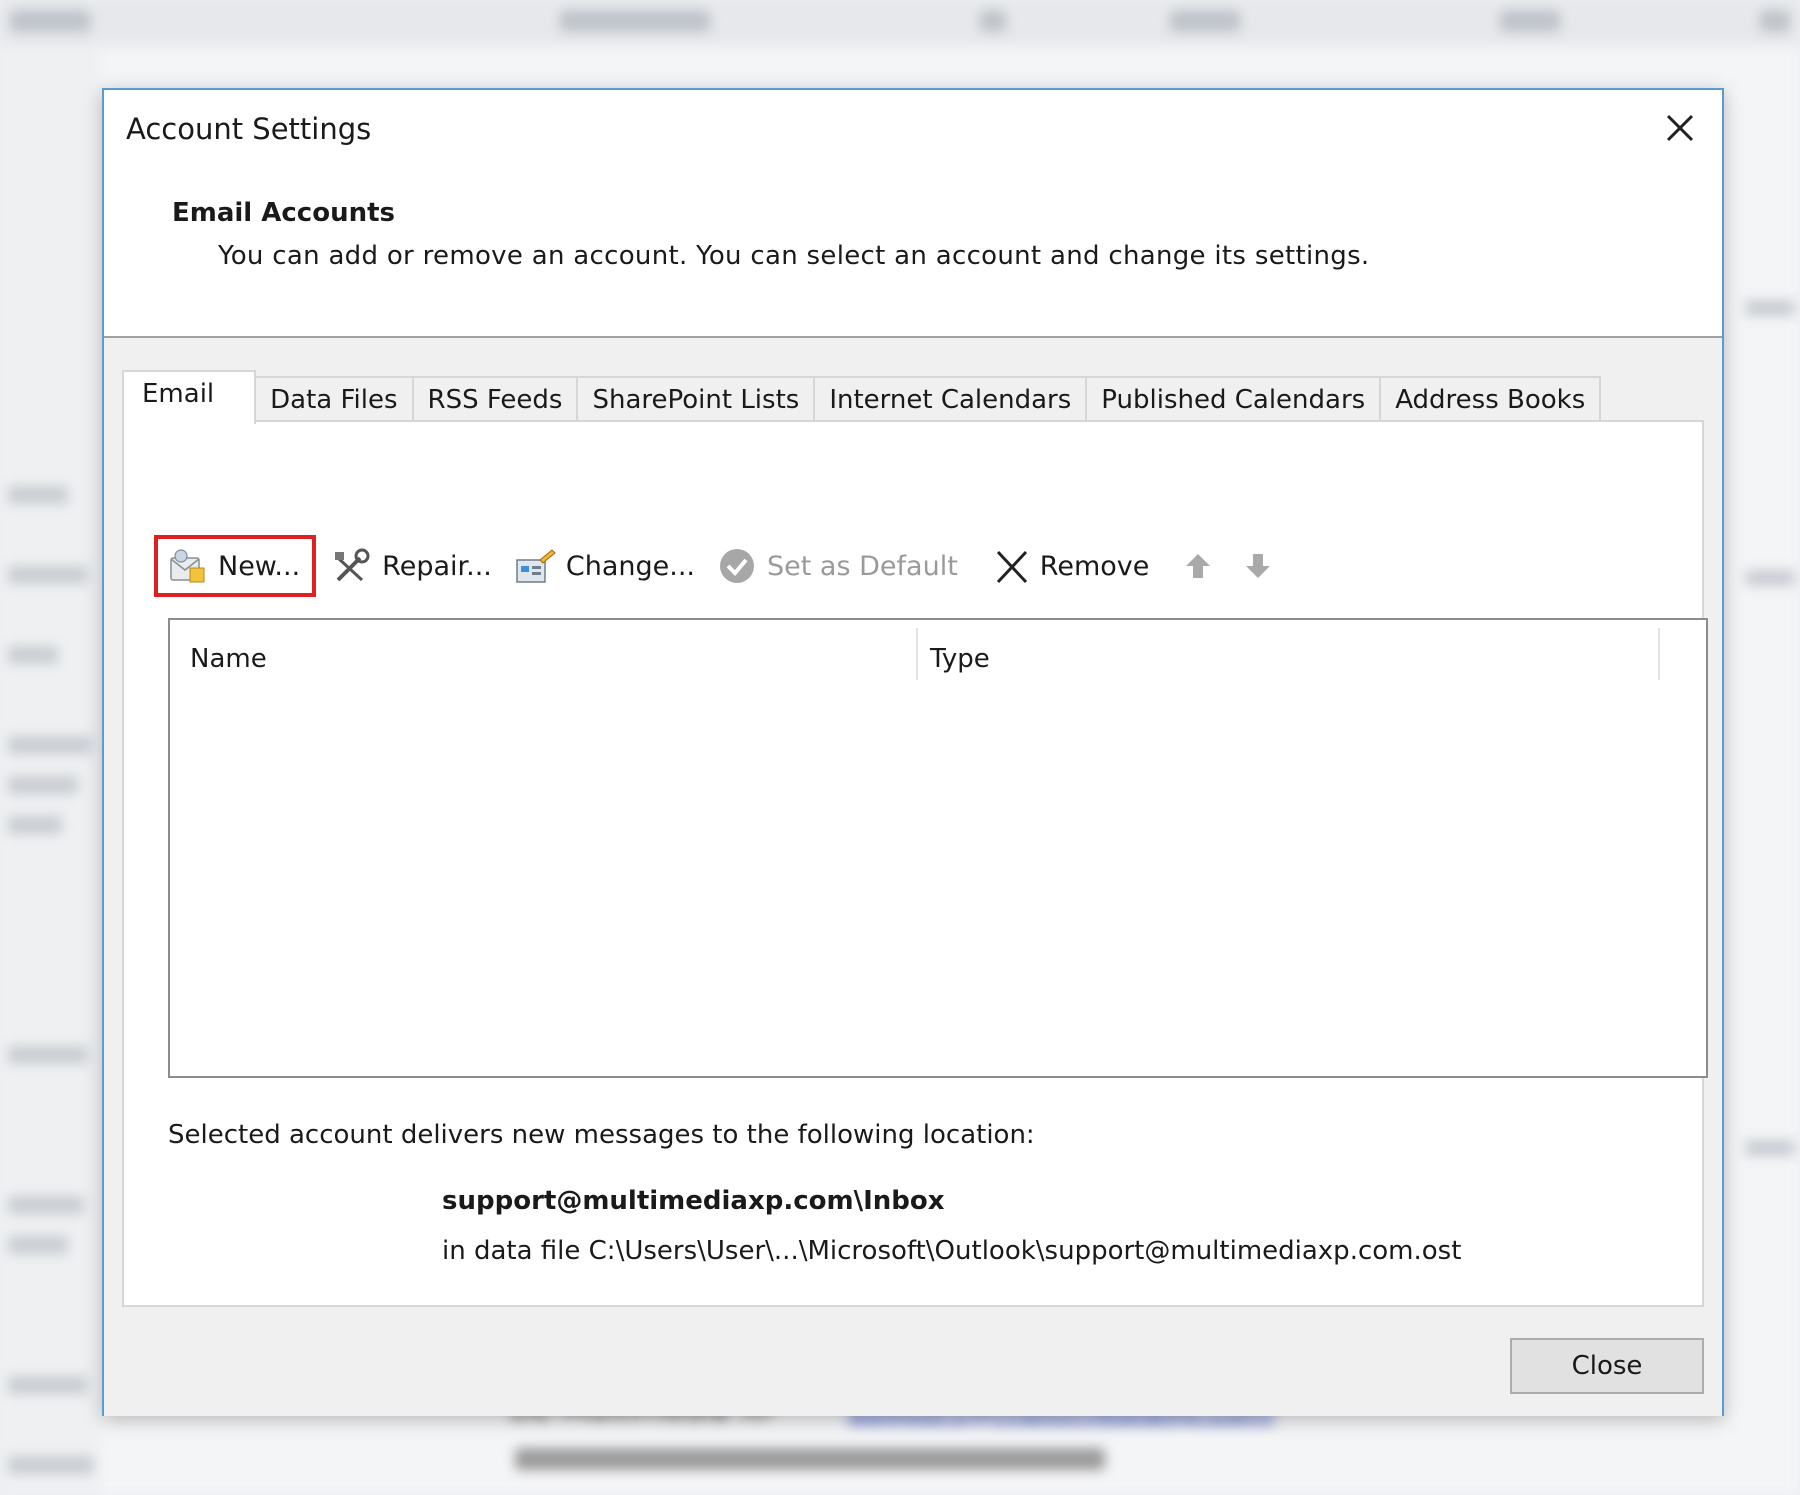  Describe the element at coordinates (1490, 399) in the screenshot. I see `tab-address-books: Address Books` at that location.